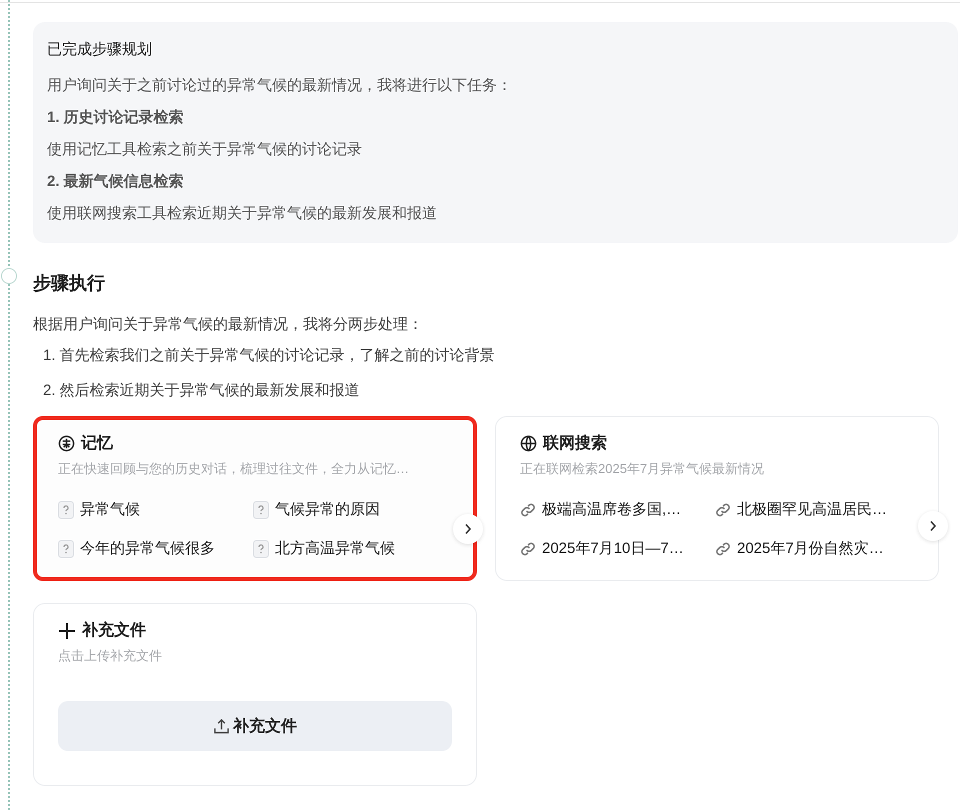 Image resolution: width=960 pixels, height=810 pixels. Describe the element at coordinates (242, 213) in the screenshot. I see `plan-text: 使用联网搜索工具检索近期关于异常气候的最新发展和报道` at that location.